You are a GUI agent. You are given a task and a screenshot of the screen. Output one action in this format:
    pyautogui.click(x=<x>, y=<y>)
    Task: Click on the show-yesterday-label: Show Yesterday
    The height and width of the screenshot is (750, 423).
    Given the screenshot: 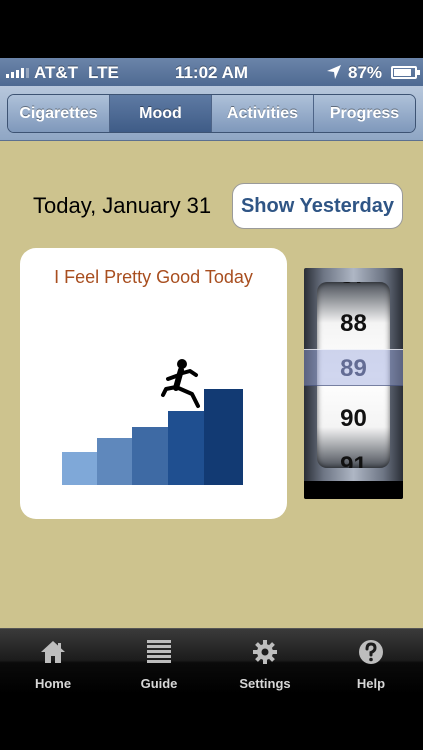 What is the action you would take?
    pyautogui.click(x=317, y=205)
    